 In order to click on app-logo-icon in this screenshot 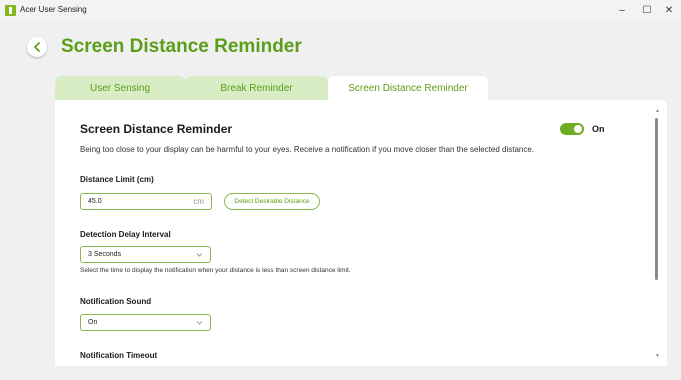, I will do `click(10, 10)`.